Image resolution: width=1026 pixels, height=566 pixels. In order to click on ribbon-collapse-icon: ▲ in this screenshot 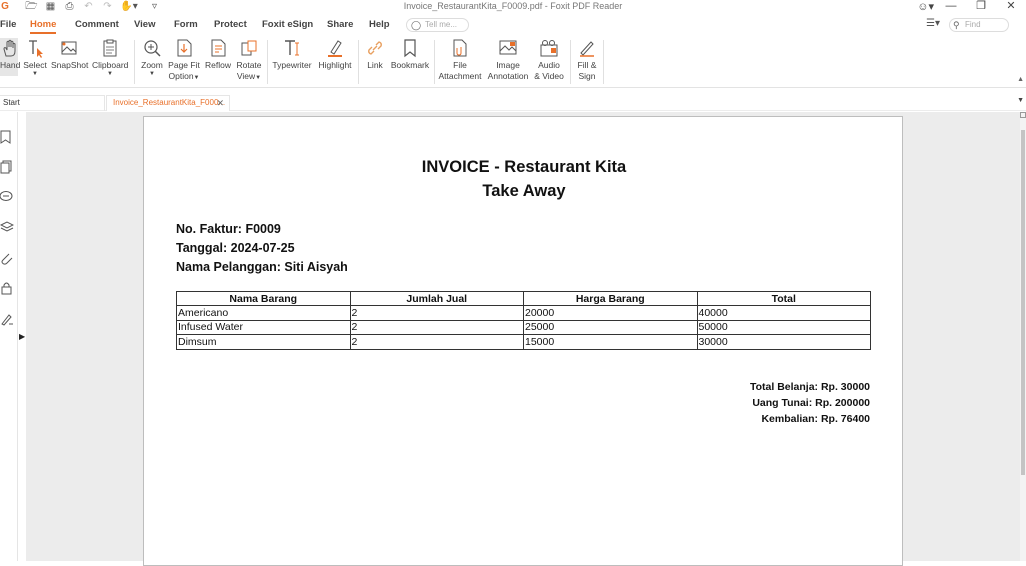, I will do `click(1020, 79)`.